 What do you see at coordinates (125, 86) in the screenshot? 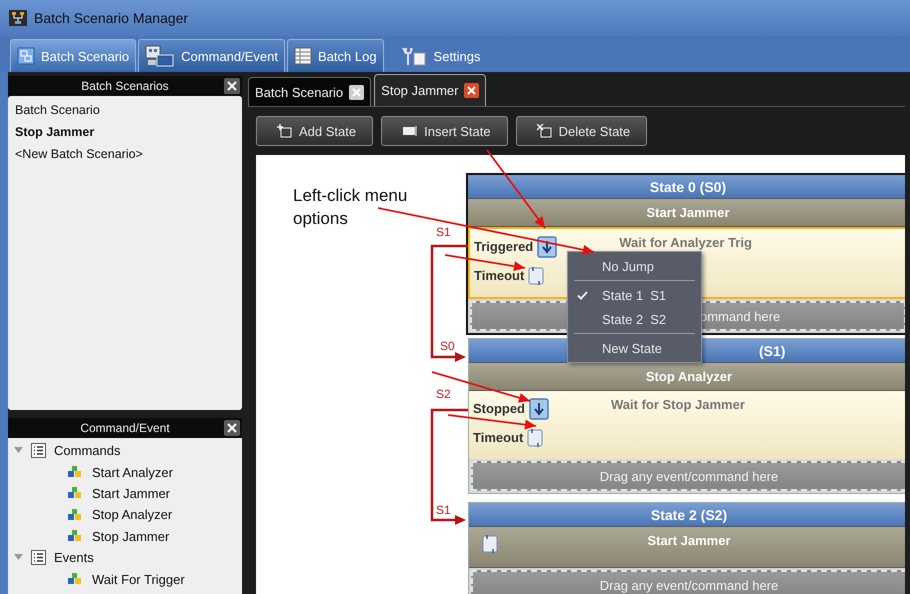
I see `panel-title: Batch Scenarios` at bounding box center [125, 86].